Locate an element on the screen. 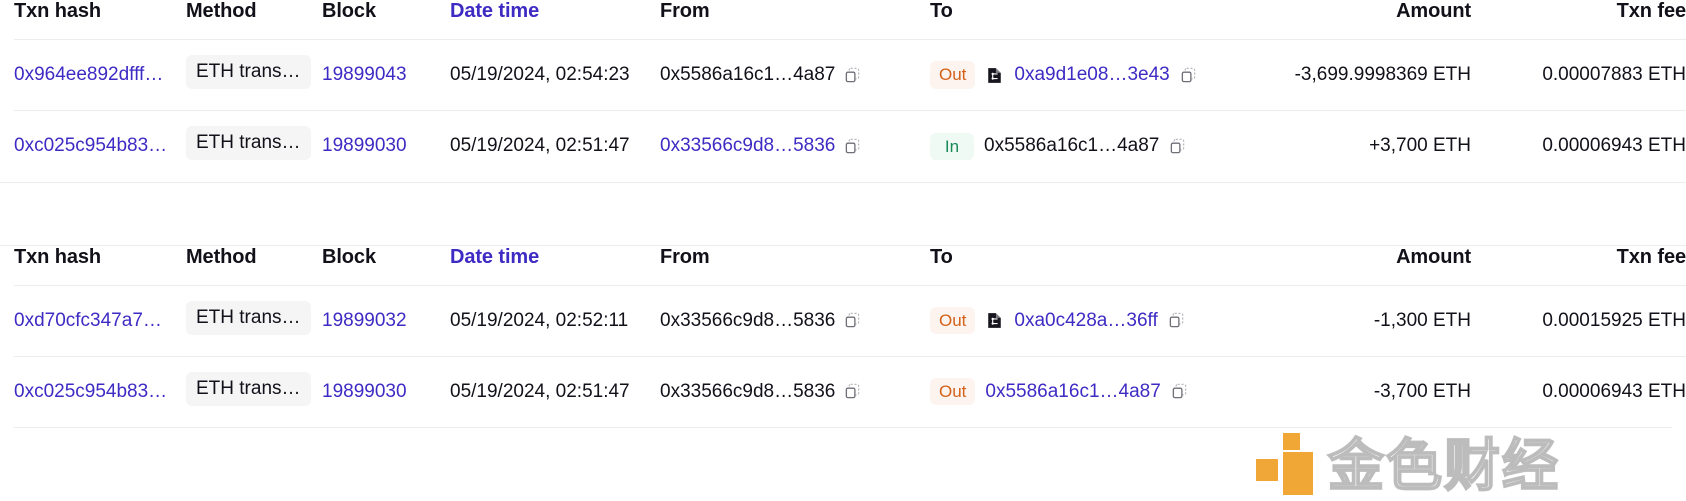 This screenshot has height=501, width=1686. watermark-label: 金色财经 is located at coordinates (1443, 466).